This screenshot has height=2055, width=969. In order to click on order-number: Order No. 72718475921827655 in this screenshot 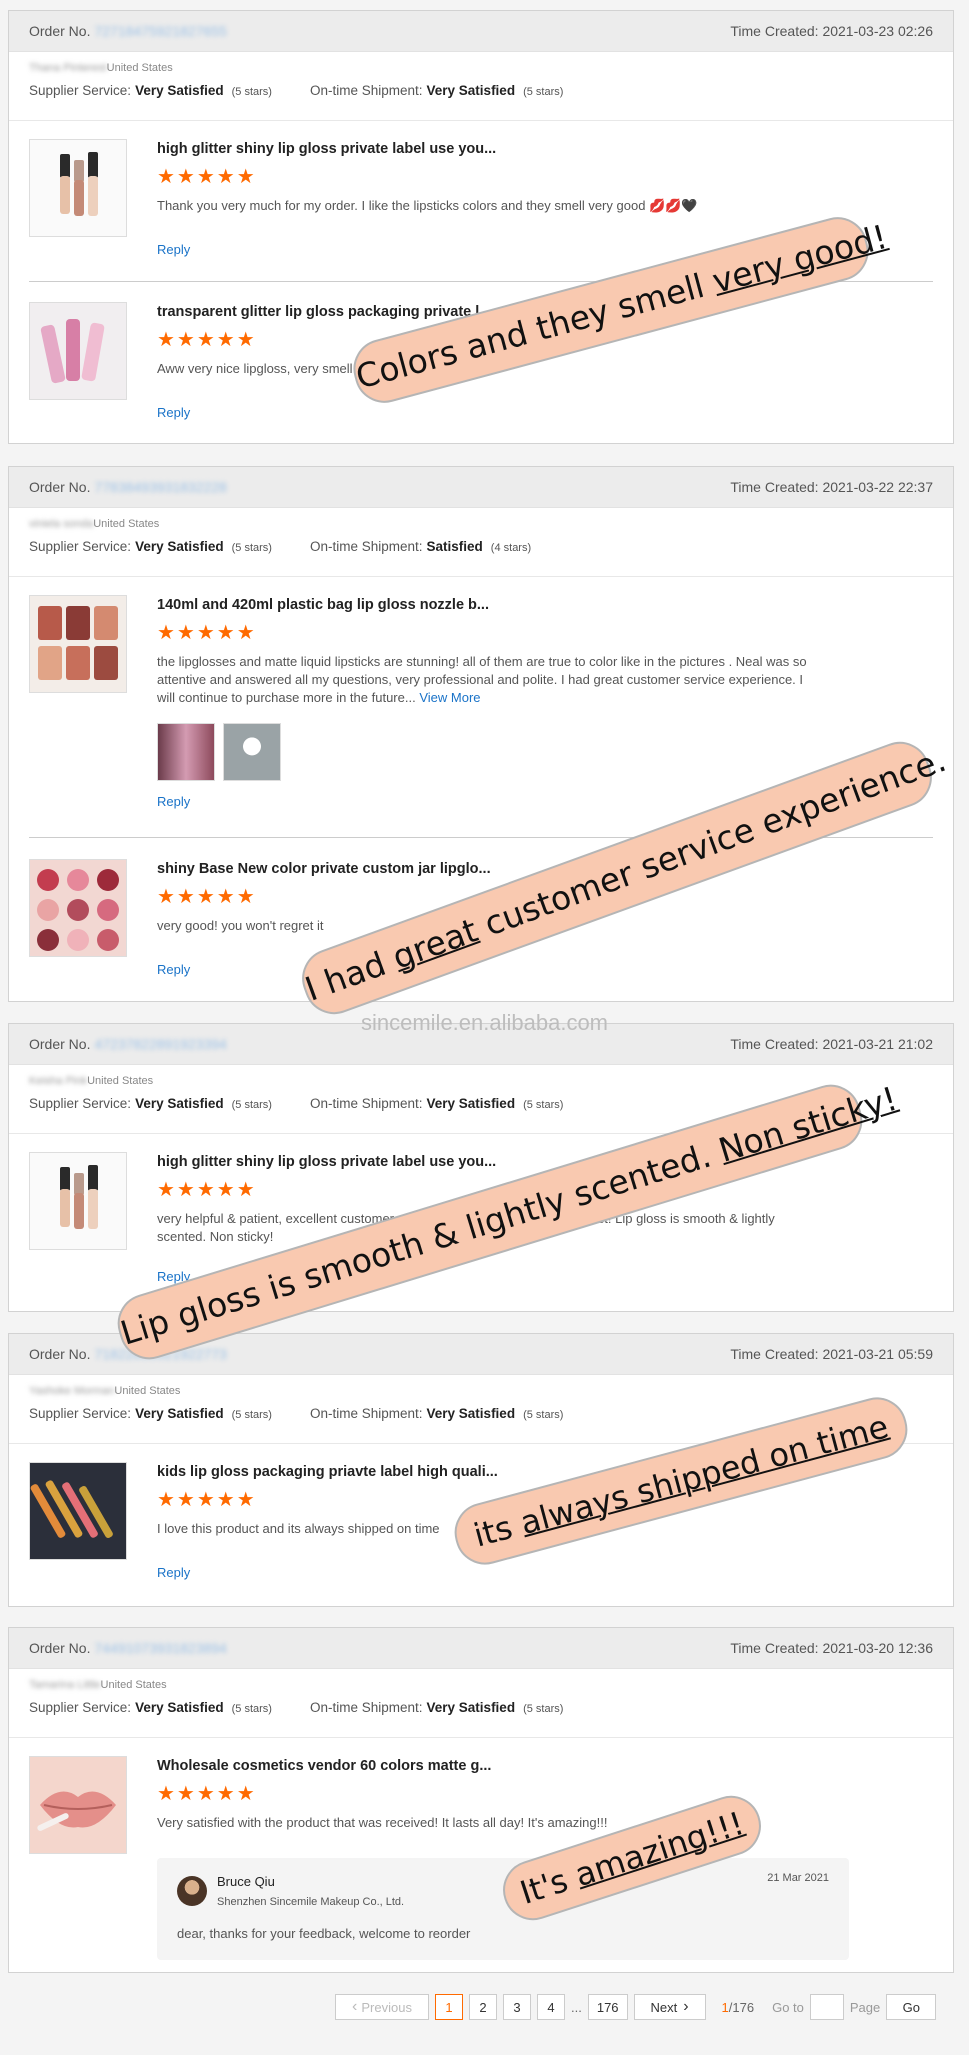, I will do `click(128, 31)`.